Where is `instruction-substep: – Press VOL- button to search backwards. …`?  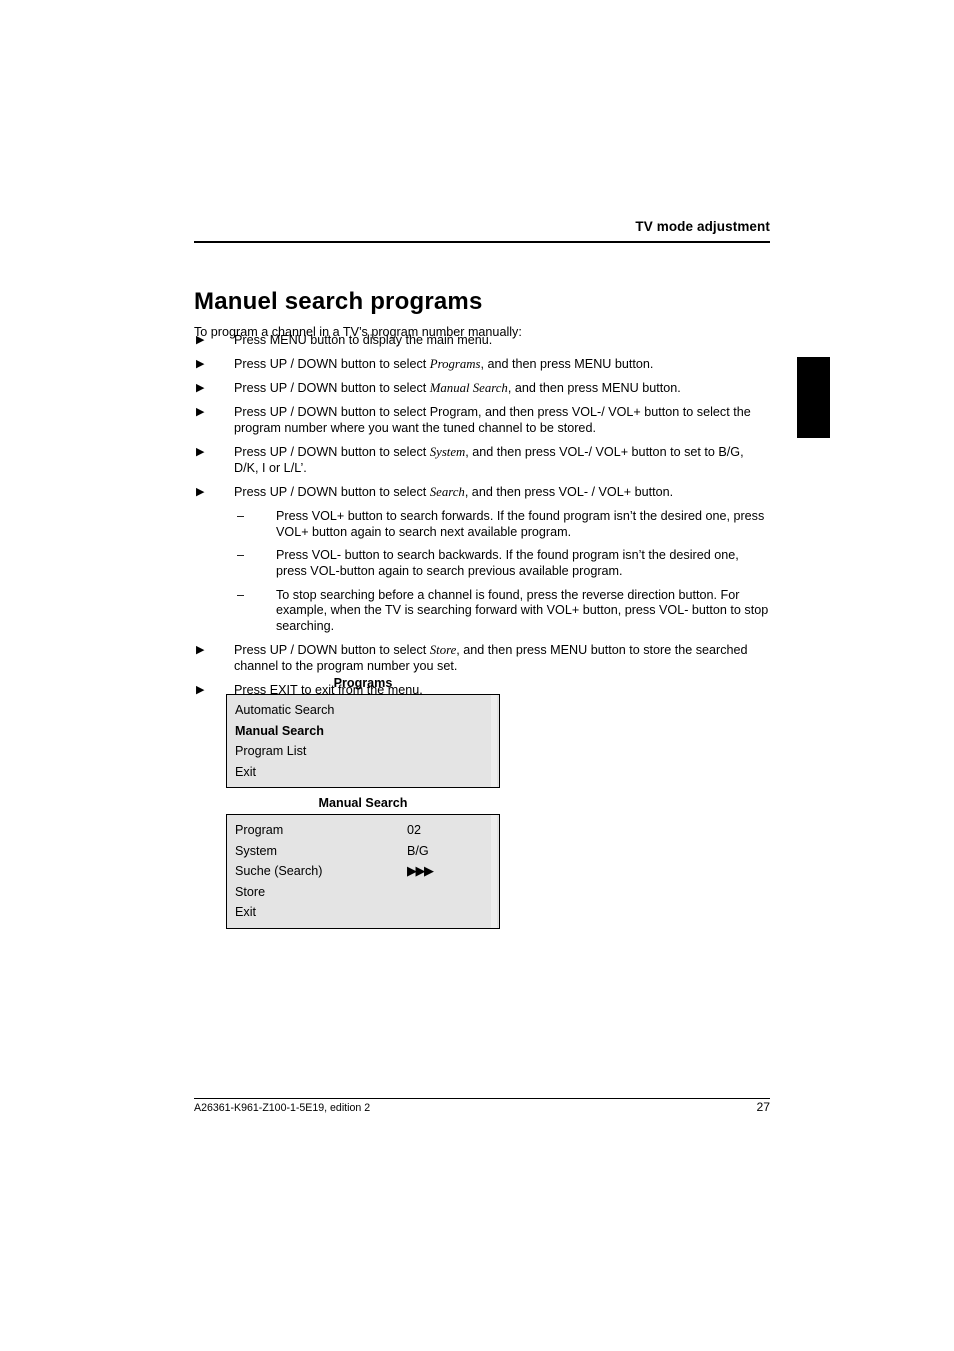 instruction-substep: – Press VOL- button to search backwards. … is located at coordinates (502, 563).